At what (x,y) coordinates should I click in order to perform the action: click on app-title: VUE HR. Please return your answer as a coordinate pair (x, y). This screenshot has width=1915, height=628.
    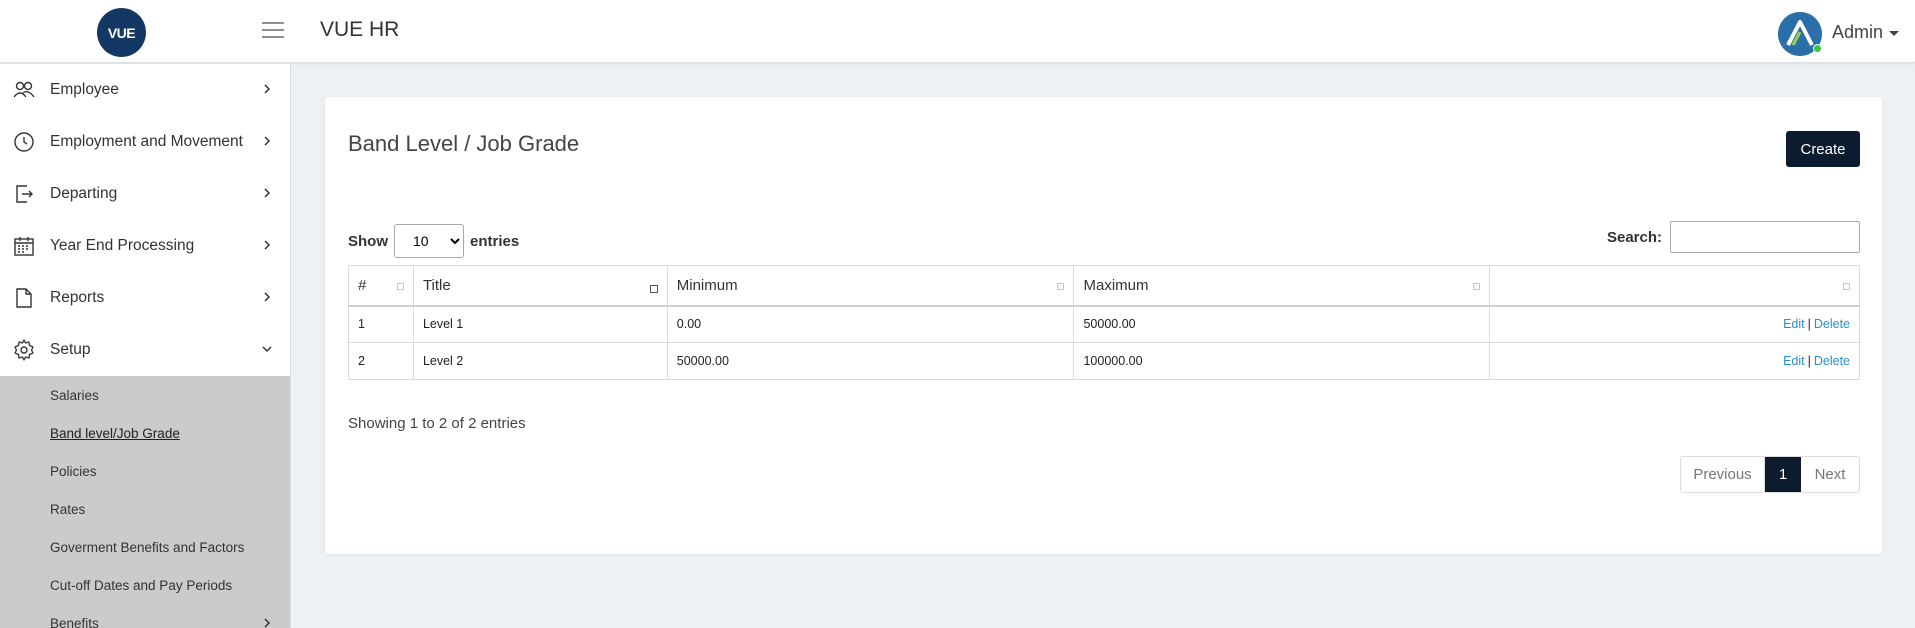
    Looking at the image, I should click on (360, 29).